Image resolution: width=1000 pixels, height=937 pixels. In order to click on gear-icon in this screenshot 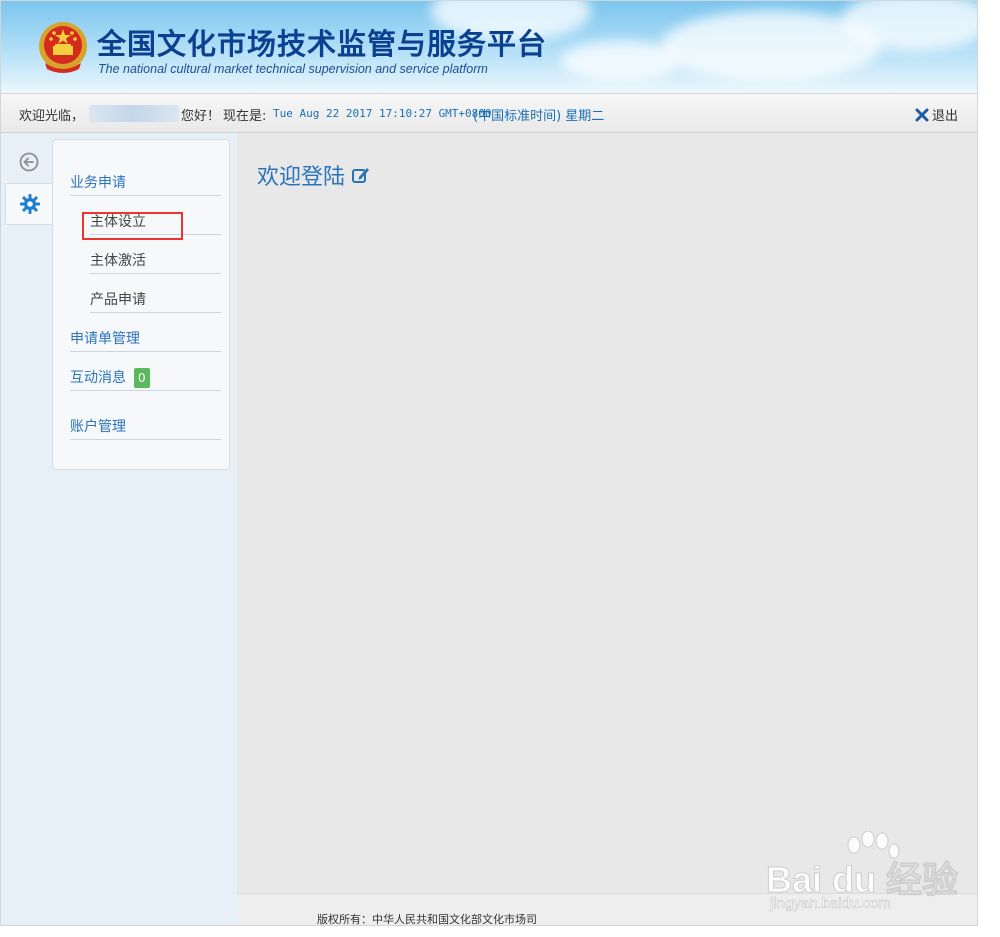, I will do `click(29, 204)`.